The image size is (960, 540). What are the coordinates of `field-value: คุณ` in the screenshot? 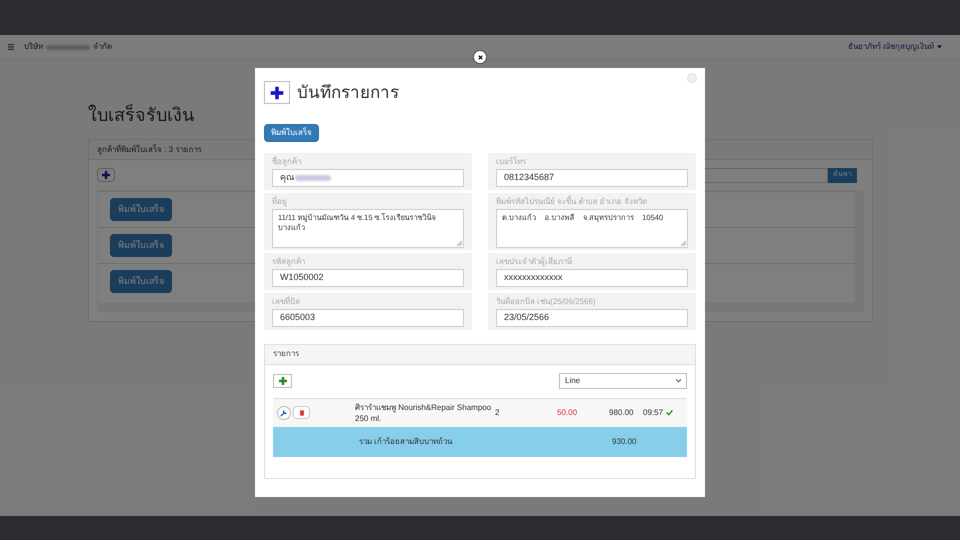 It's located at (287, 177).